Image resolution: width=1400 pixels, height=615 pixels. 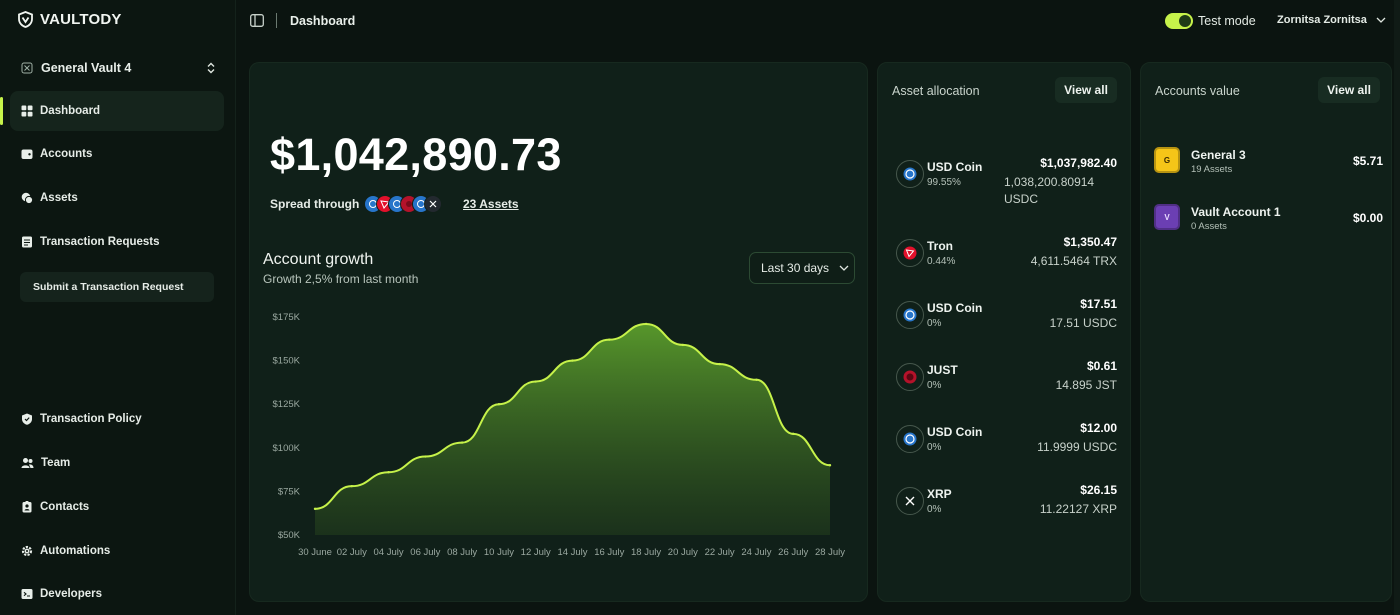 I want to click on allocation-row: USD Coin 0% $12.00 11.9999 USDC, so click(x=1005, y=440).